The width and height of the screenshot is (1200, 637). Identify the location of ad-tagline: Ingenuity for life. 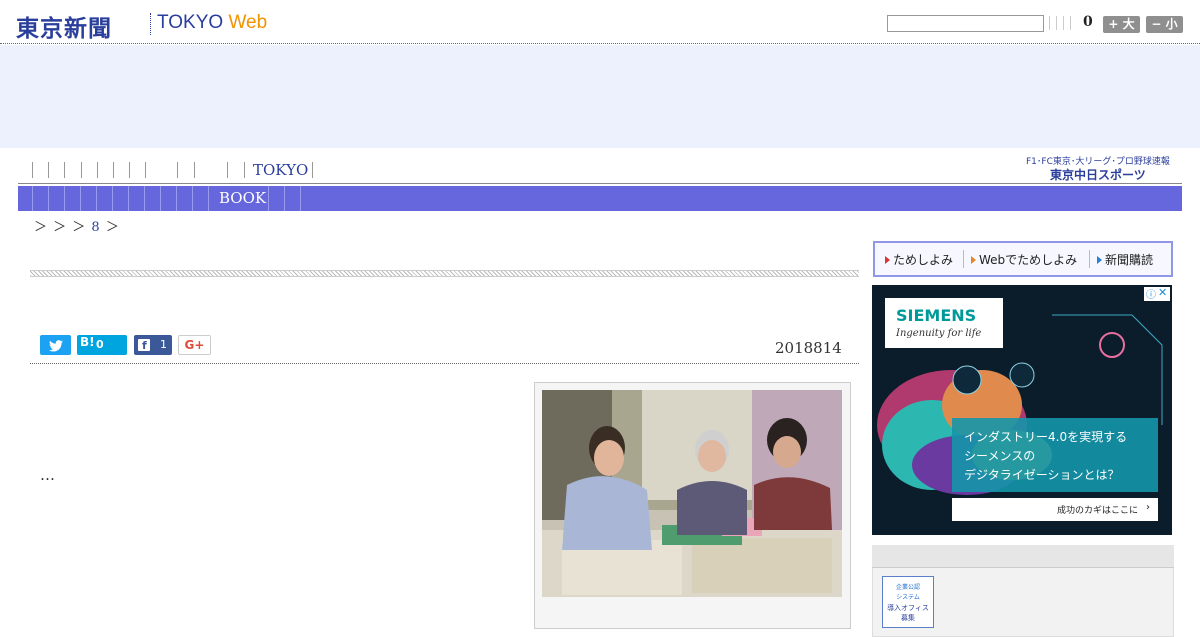
(939, 333).